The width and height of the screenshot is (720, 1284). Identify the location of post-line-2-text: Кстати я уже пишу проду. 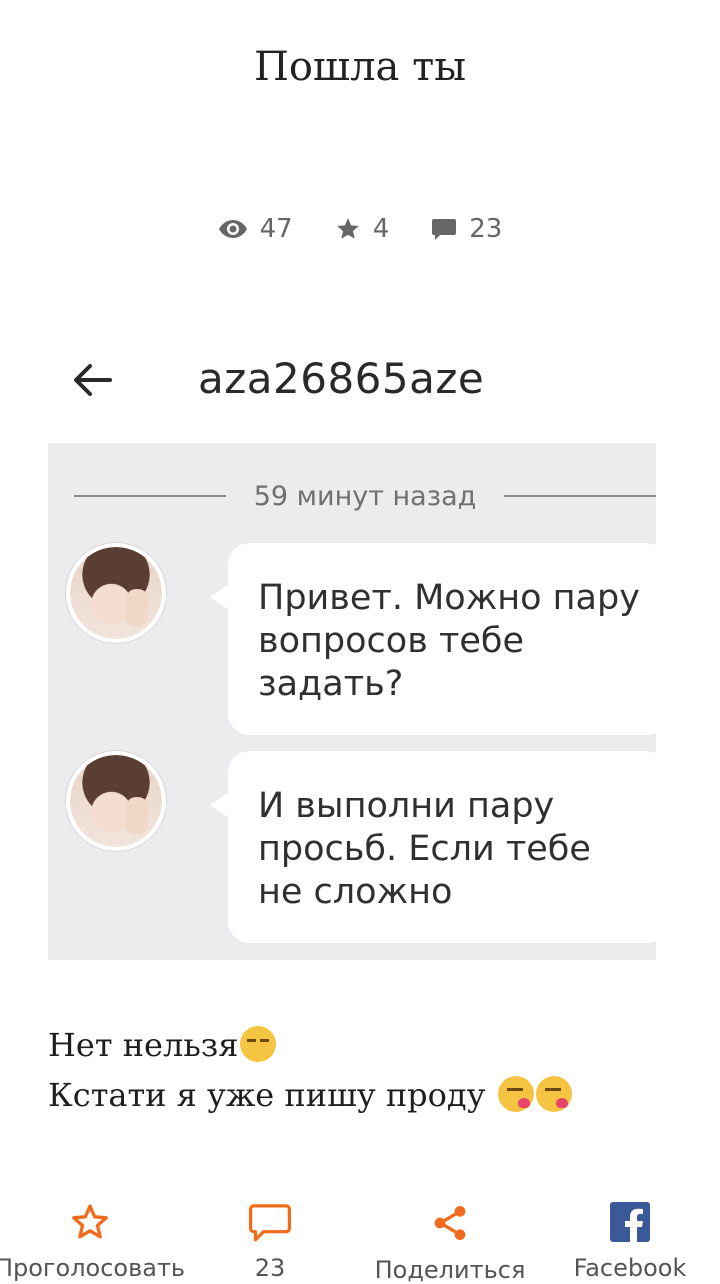
(272, 1095).